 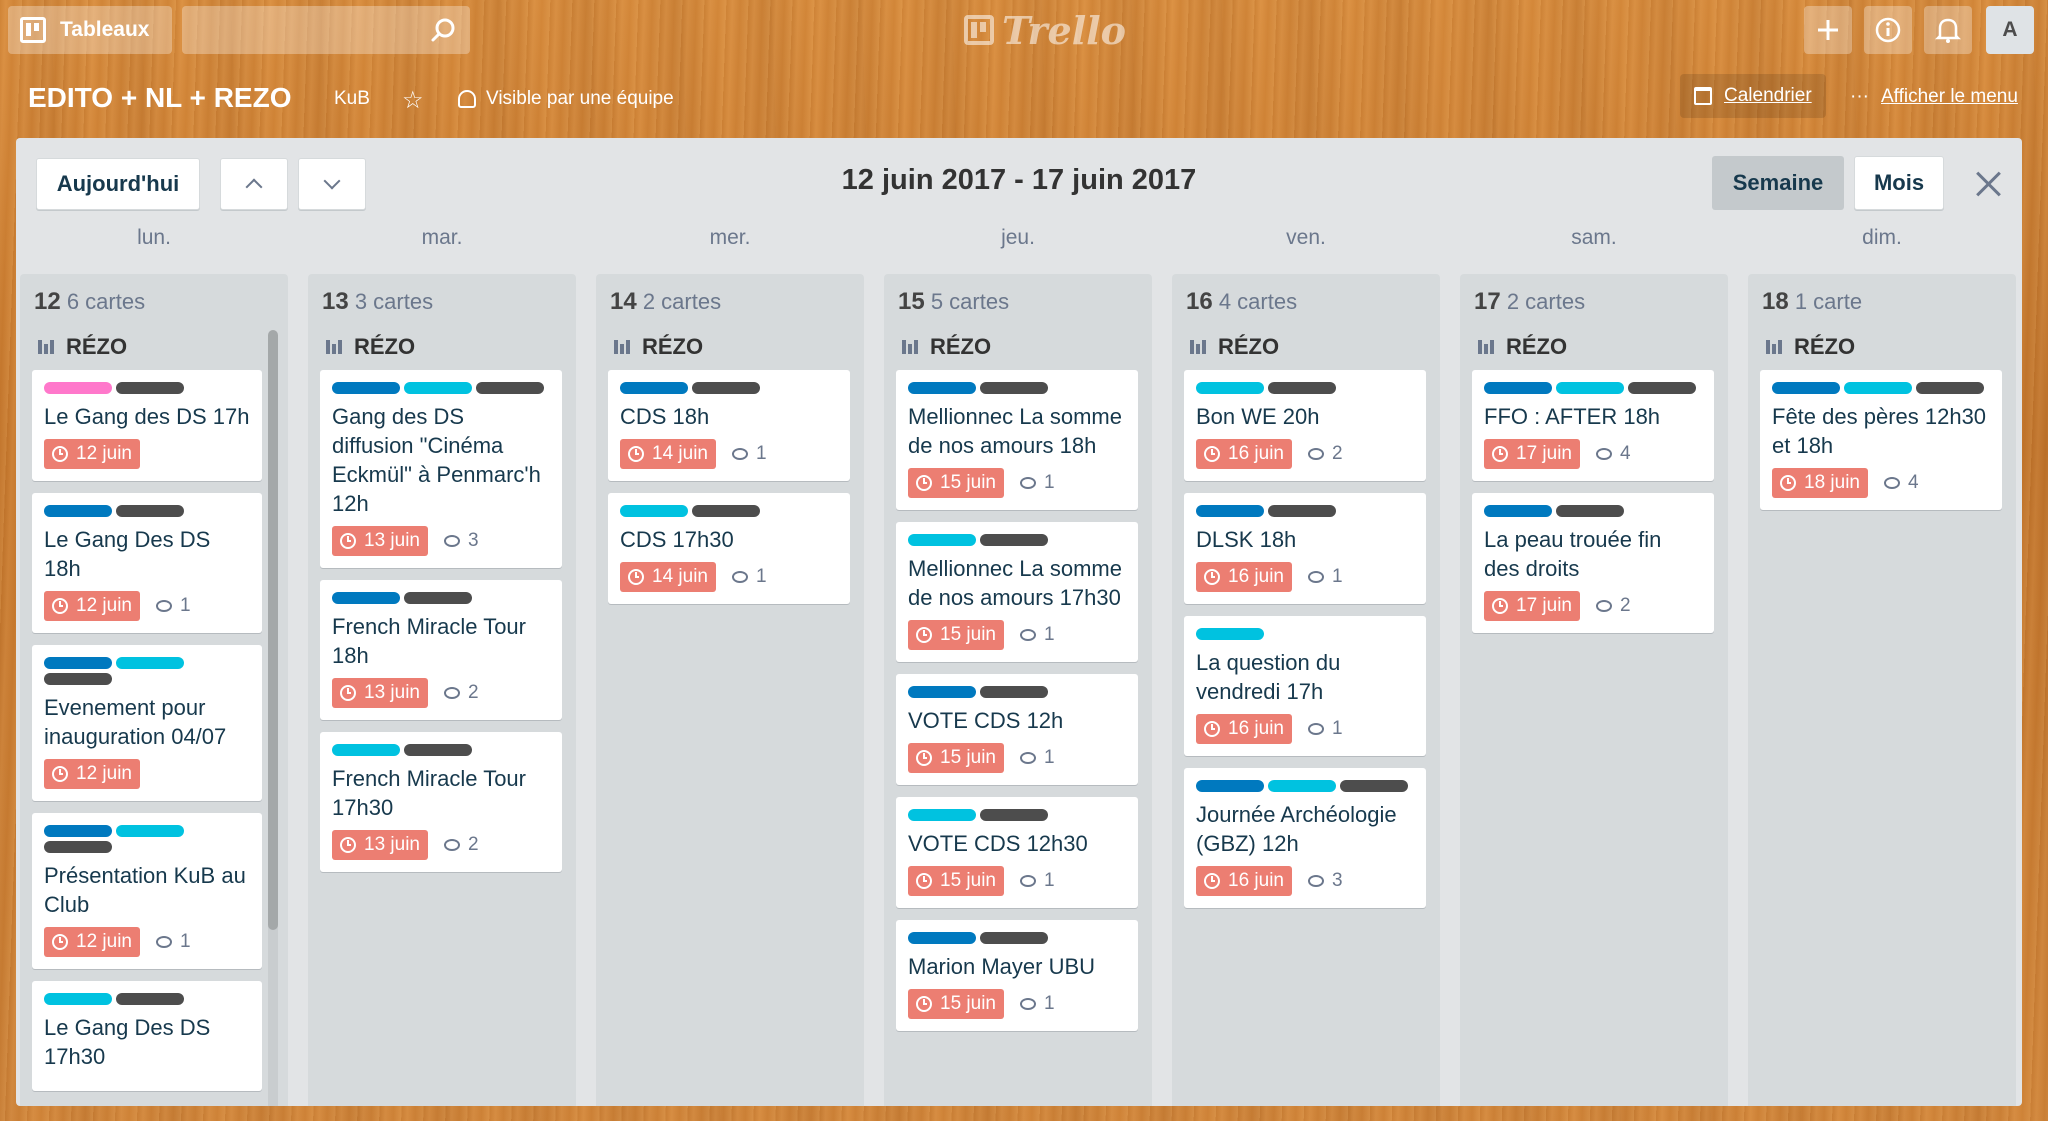 What do you see at coordinates (413, 100) in the screenshot?
I see `star-icon: ☆` at bounding box center [413, 100].